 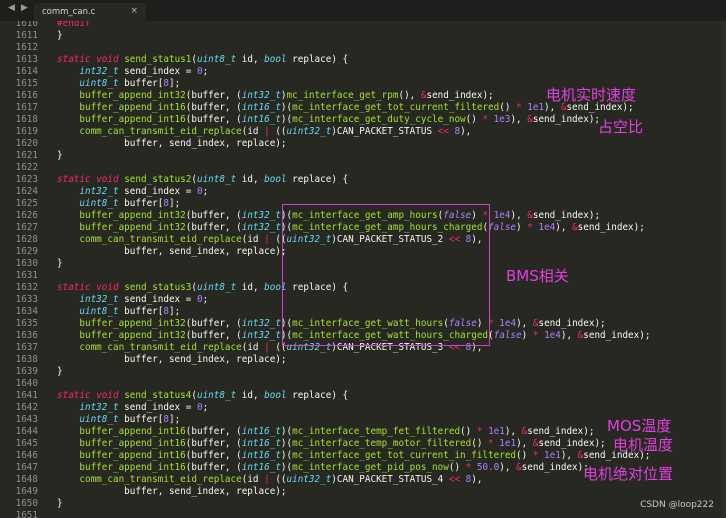 I want to click on code-line: 1651, so click(x=363, y=514).